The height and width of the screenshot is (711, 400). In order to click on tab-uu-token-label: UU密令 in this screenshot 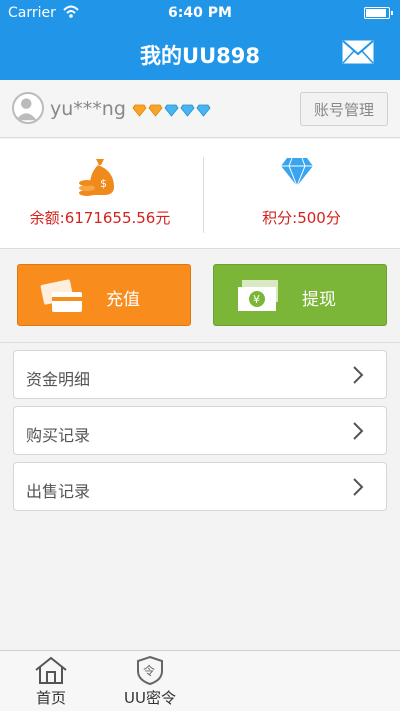, I will do `click(150, 698)`.